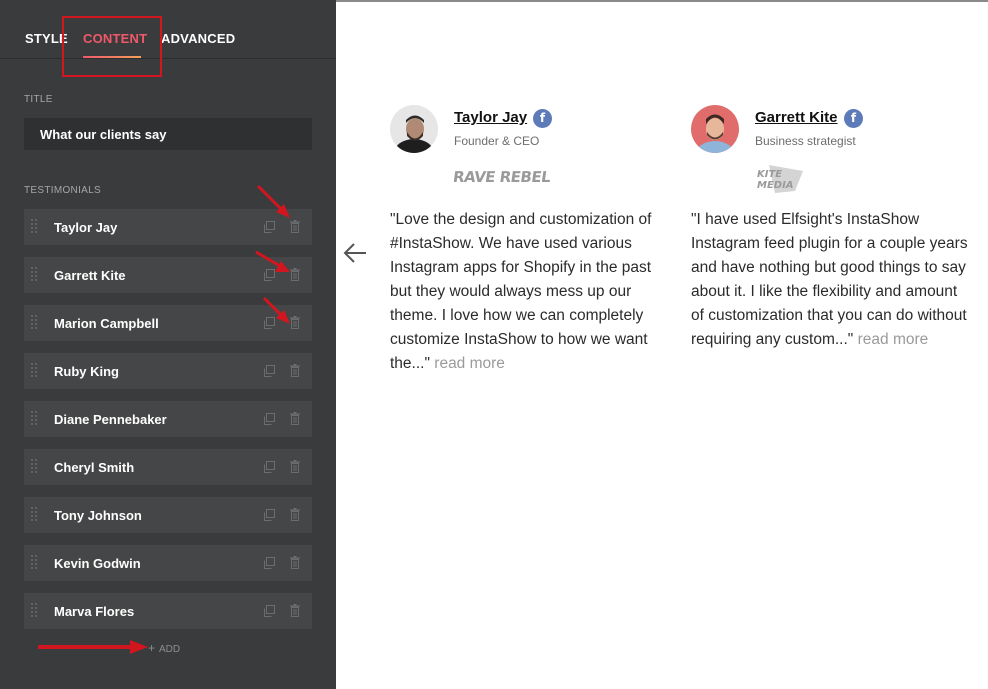  What do you see at coordinates (38, 99) in the screenshot?
I see `title-section-label: TITLE` at bounding box center [38, 99].